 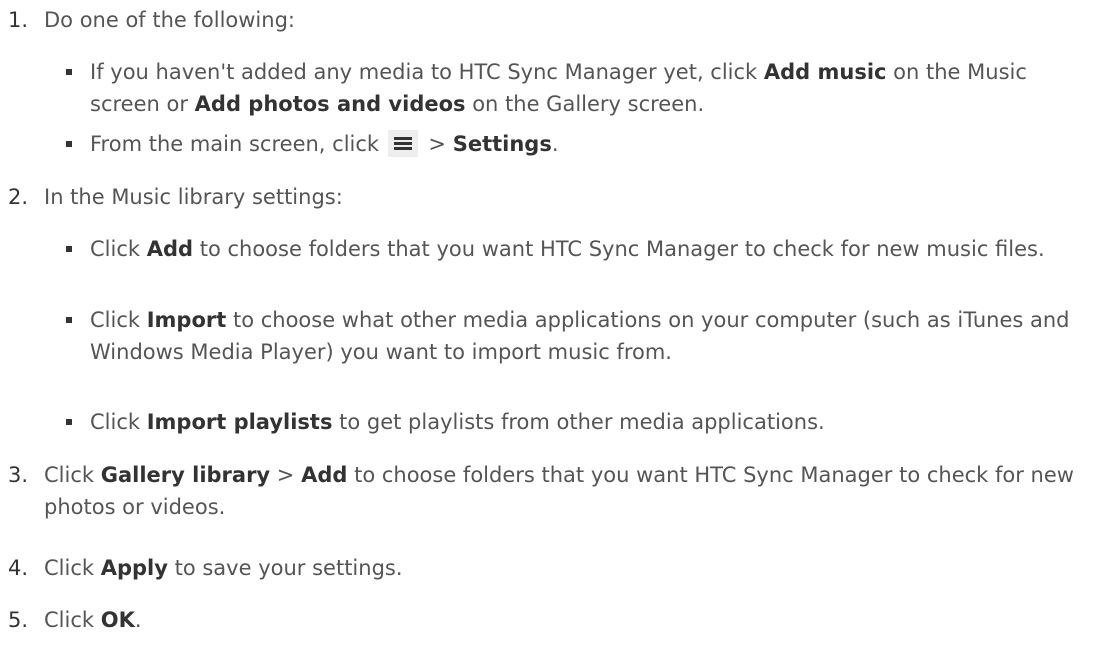 What do you see at coordinates (117, 620) in the screenshot?
I see `ok-label: OK` at bounding box center [117, 620].